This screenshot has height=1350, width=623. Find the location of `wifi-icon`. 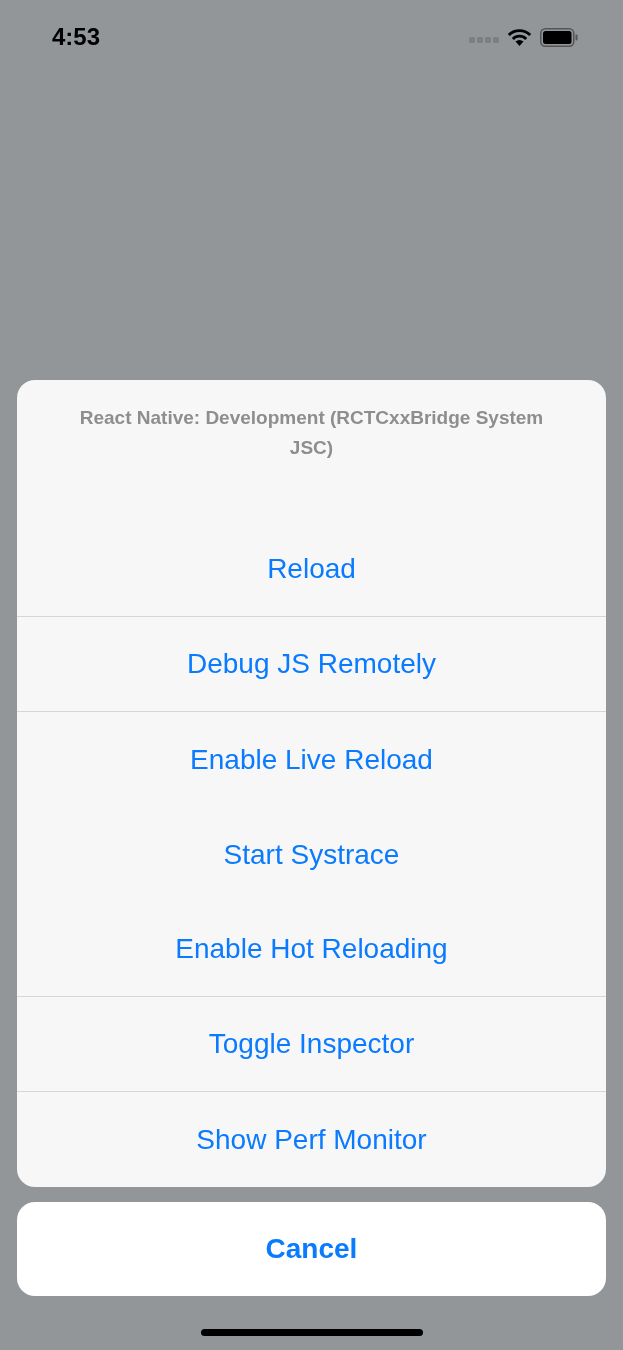

wifi-icon is located at coordinates (519, 37).